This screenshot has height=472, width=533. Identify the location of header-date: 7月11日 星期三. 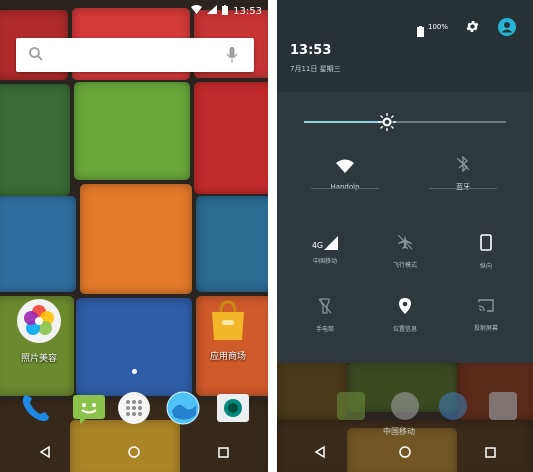
(315, 69).